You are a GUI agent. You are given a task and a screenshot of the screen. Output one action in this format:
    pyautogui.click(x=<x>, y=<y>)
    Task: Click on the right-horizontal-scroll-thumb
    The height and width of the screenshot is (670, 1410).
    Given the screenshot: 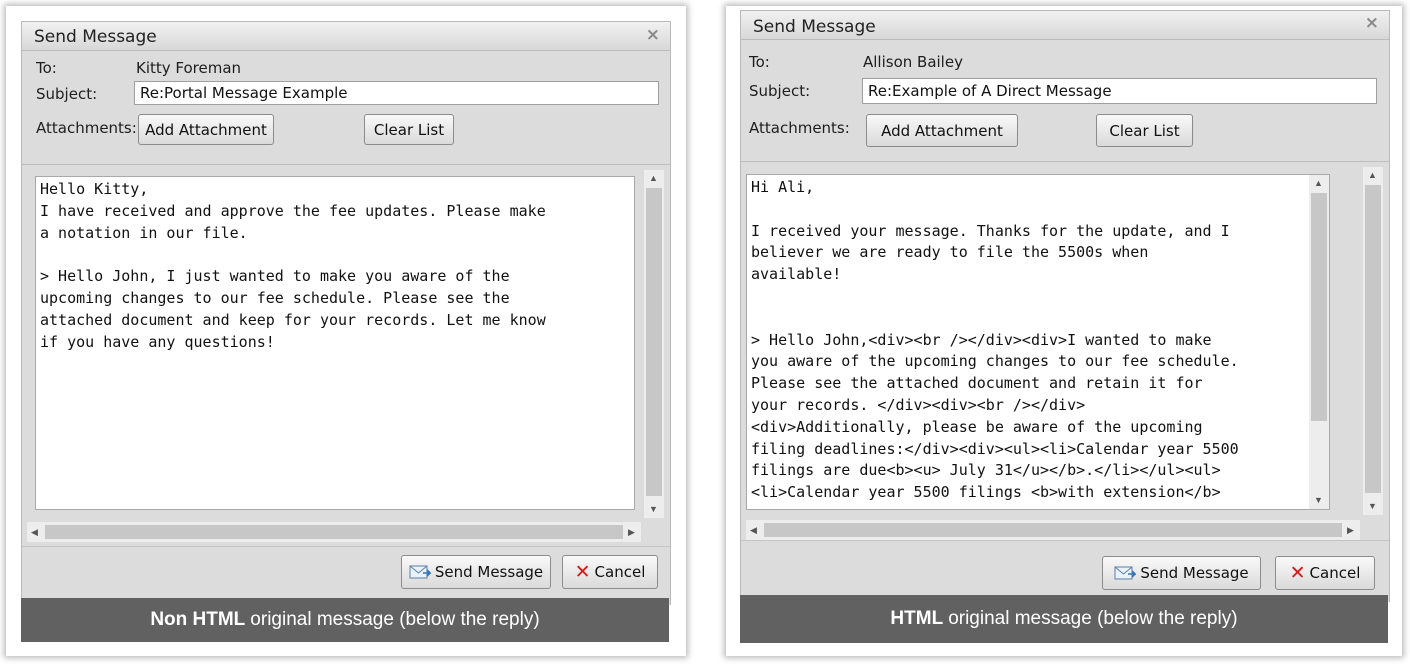 What is the action you would take?
    pyautogui.click(x=1053, y=530)
    